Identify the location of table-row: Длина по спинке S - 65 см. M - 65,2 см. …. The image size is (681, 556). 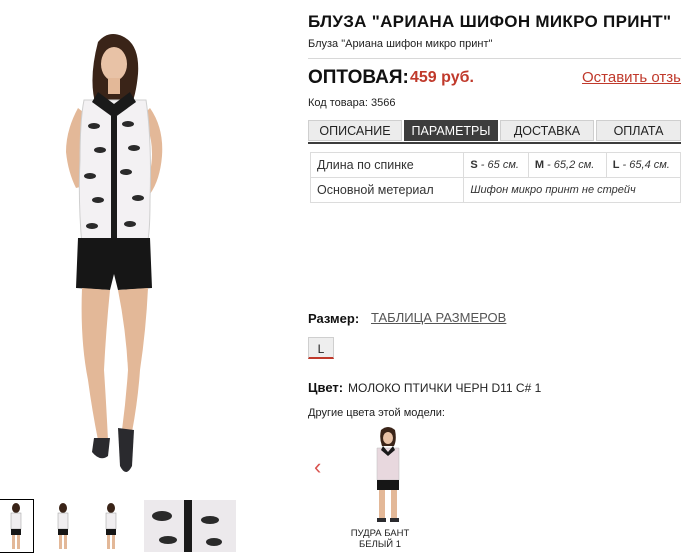
(495, 165).